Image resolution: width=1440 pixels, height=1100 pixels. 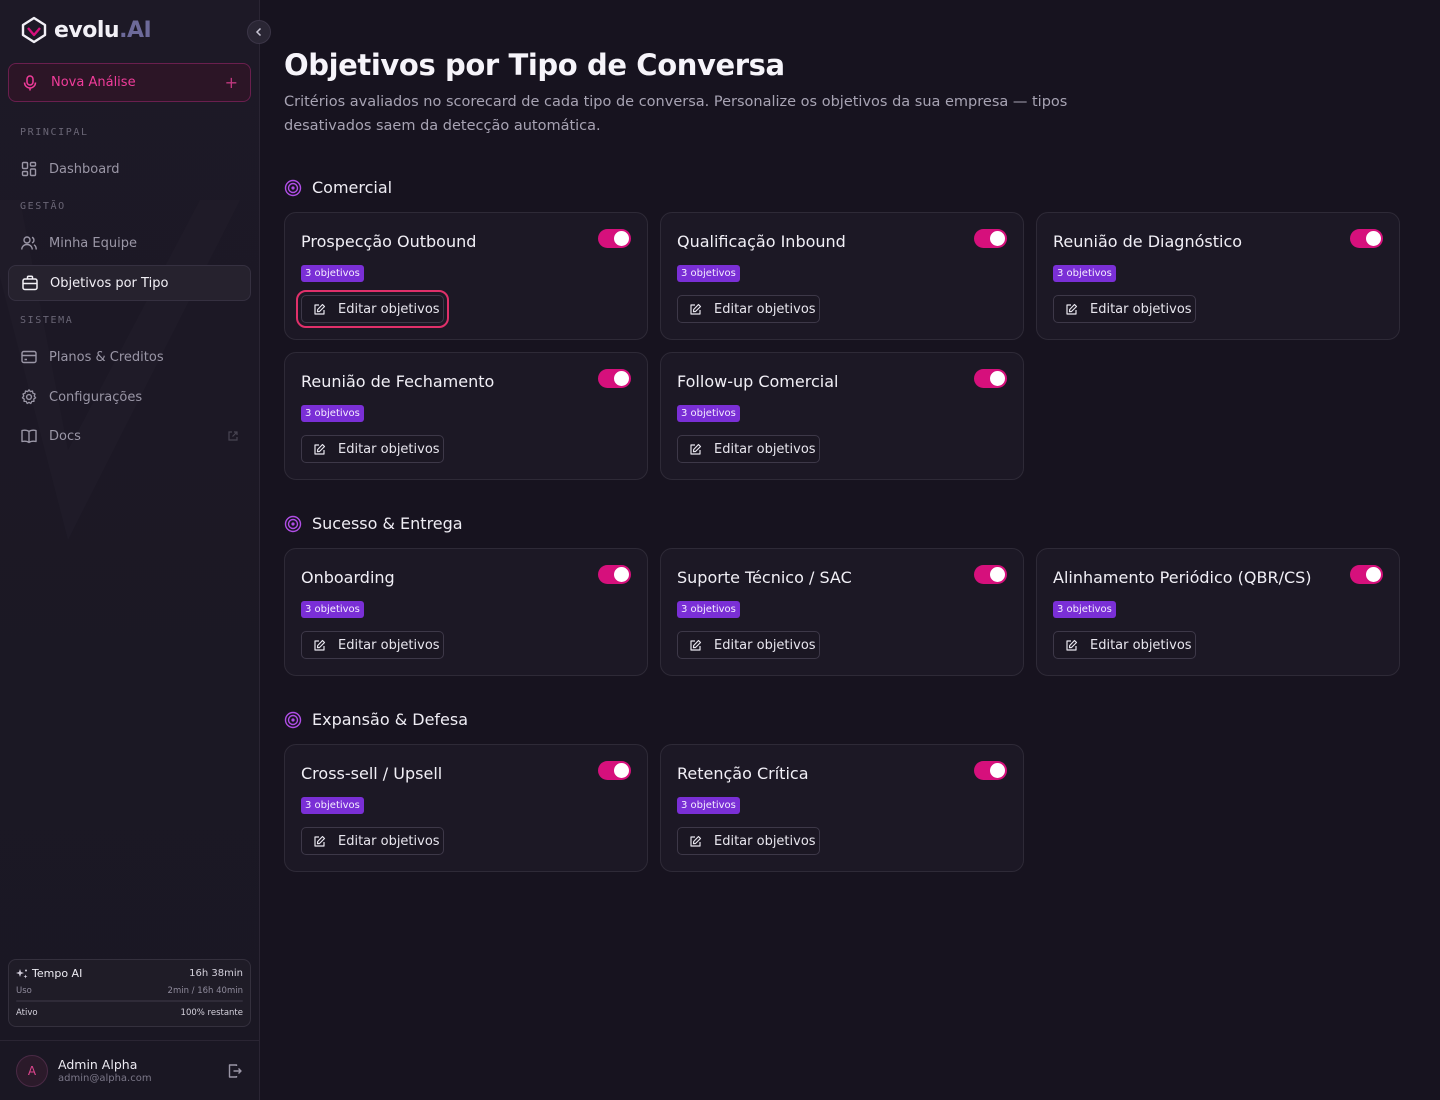 What do you see at coordinates (205, 991) in the screenshot?
I see `tempo-uso-value: 2min / 16h 40min` at bounding box center [205, 991].